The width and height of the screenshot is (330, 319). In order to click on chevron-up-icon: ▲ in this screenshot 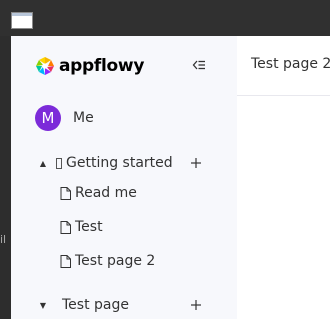, I will do `click(43, 163)`.